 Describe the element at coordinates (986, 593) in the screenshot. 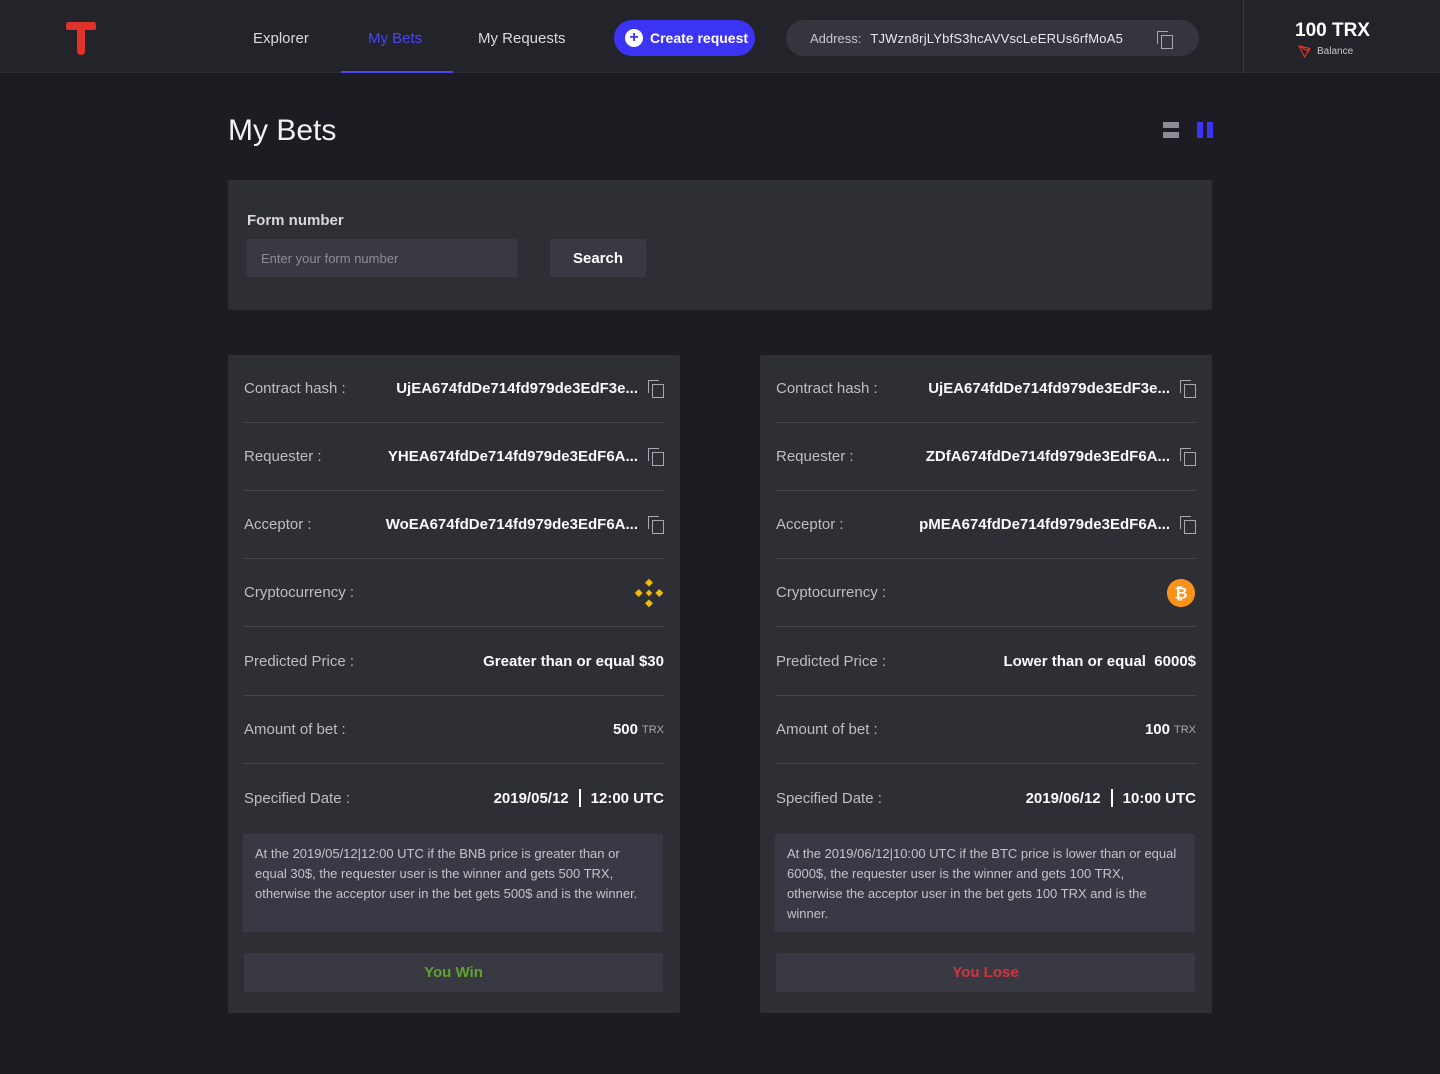

I see `cryptocurrency-row: Cryptocurrency : ₿` at that location.